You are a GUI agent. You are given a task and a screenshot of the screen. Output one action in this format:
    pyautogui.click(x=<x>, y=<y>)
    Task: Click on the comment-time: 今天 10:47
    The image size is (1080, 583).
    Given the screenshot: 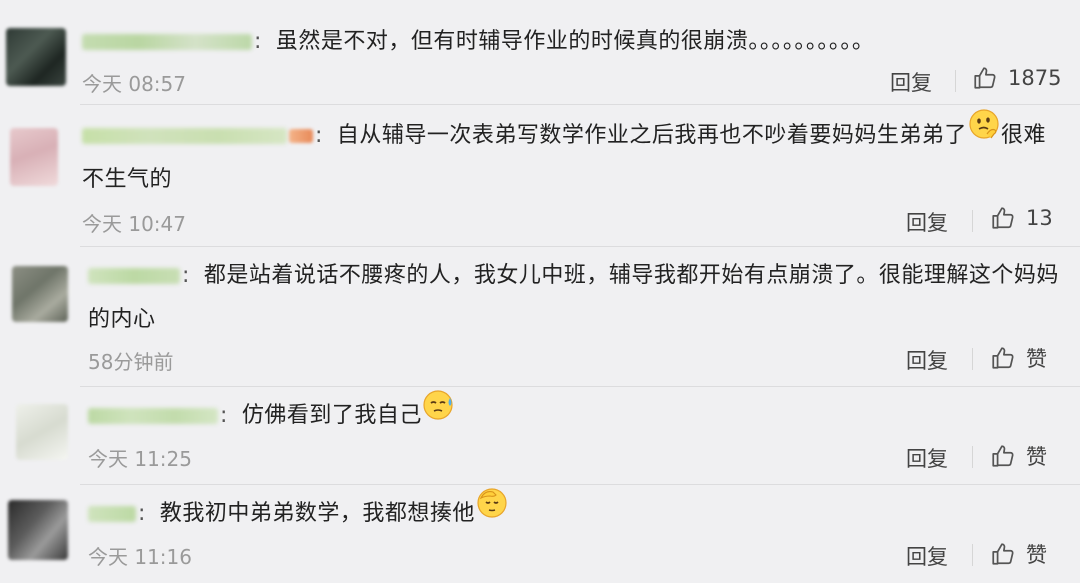 What is the action you would take?
    pyautogui.click(x=134, y=224)
    